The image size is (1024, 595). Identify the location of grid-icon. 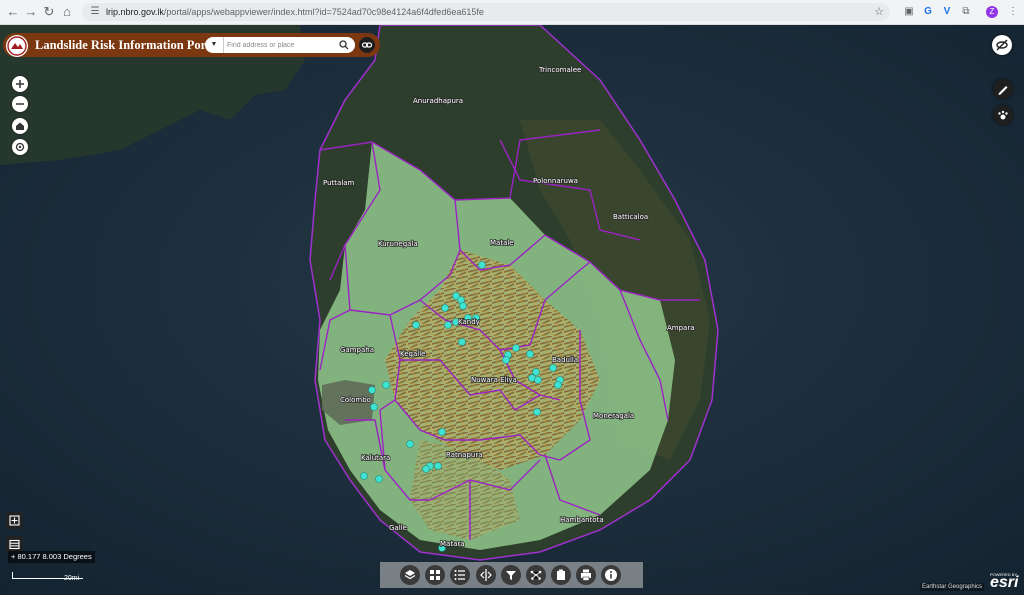
(435, 575).